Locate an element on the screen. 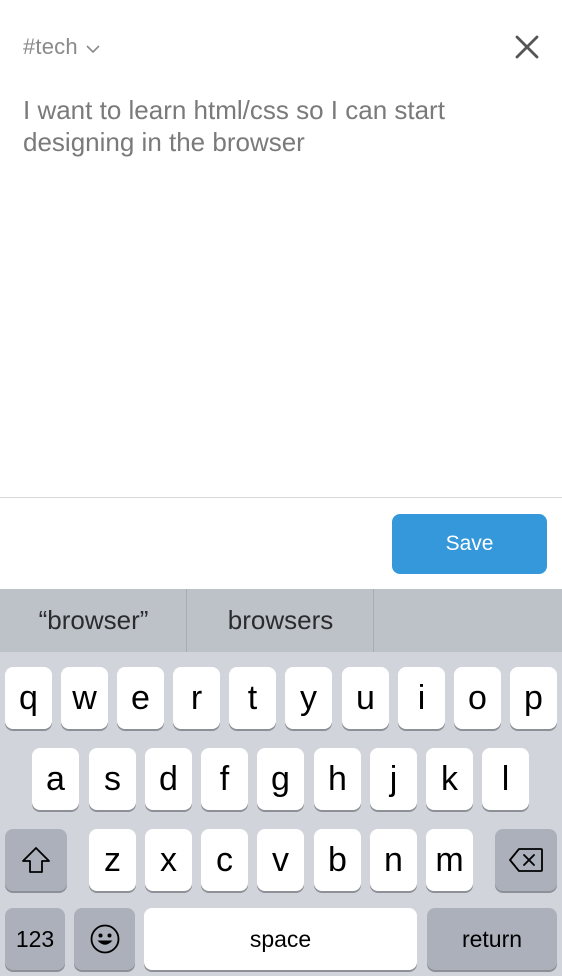 The height and width of the screenshot is (976, 562). channel-selector: #tech is located at coordinates (61, 47).